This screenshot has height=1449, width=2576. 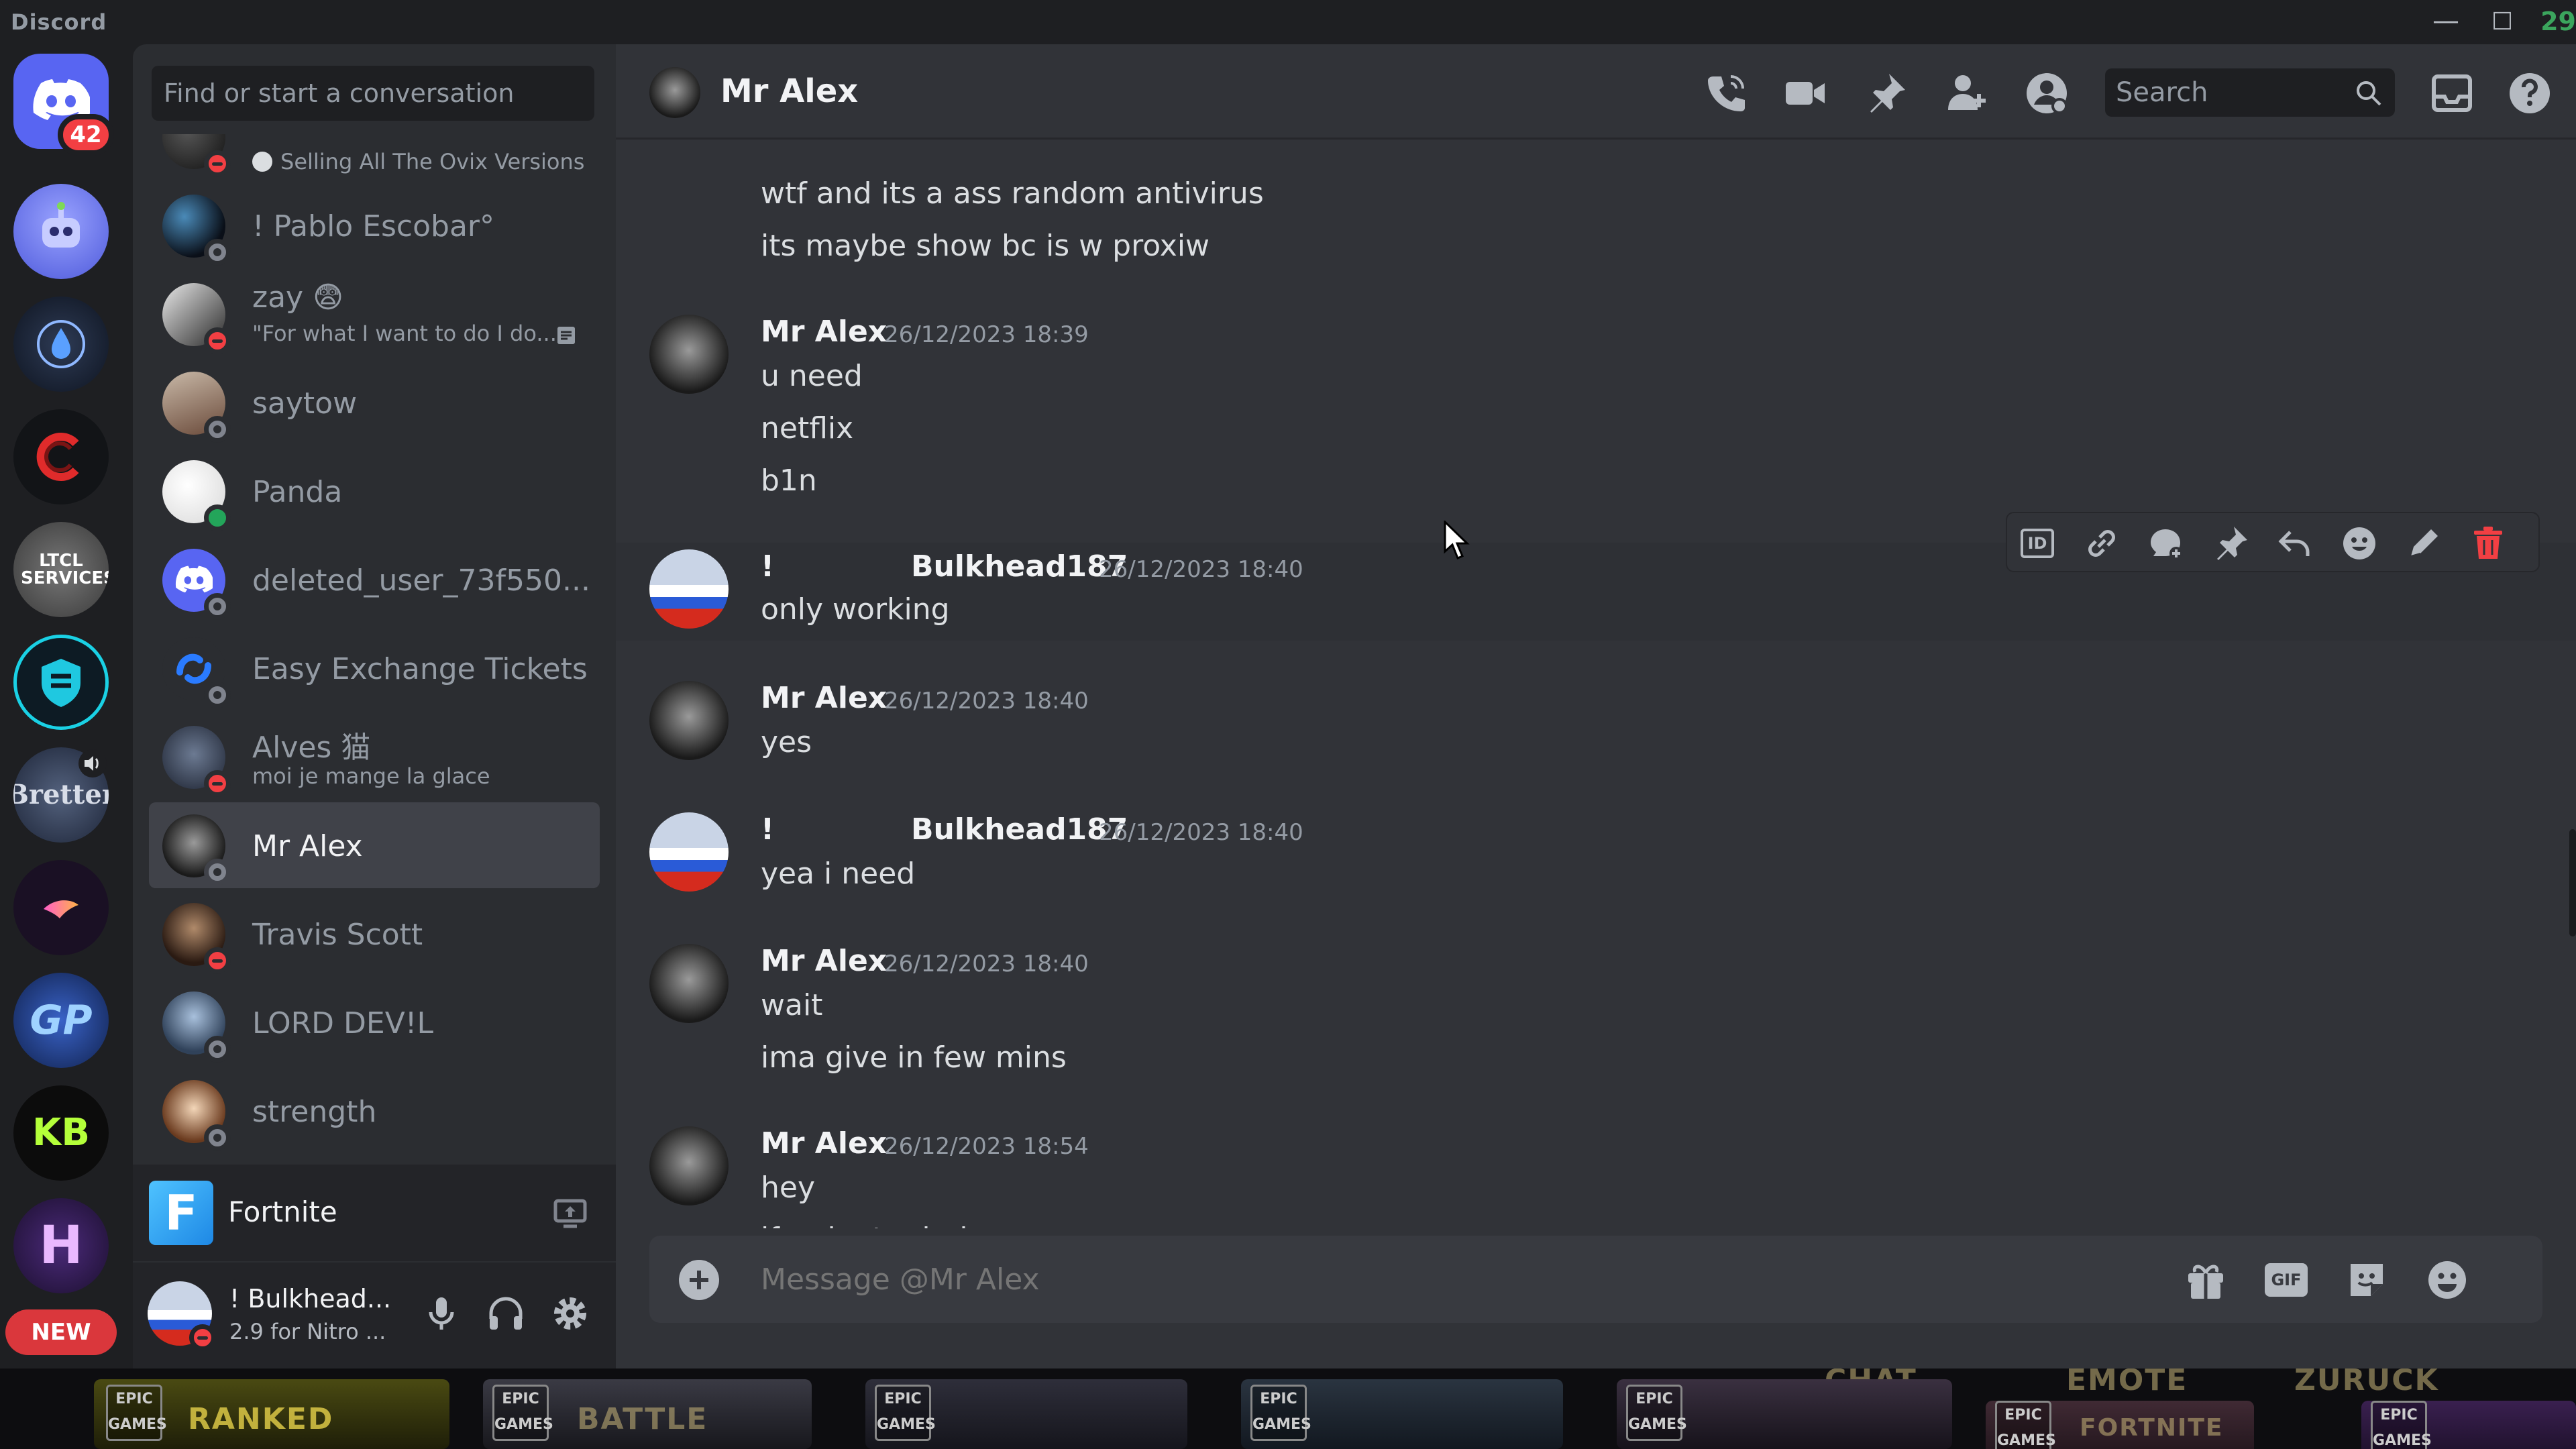 I want to click on dm-item-ovix: Selling All The Ovix Versions, so click(x=374, y=157).